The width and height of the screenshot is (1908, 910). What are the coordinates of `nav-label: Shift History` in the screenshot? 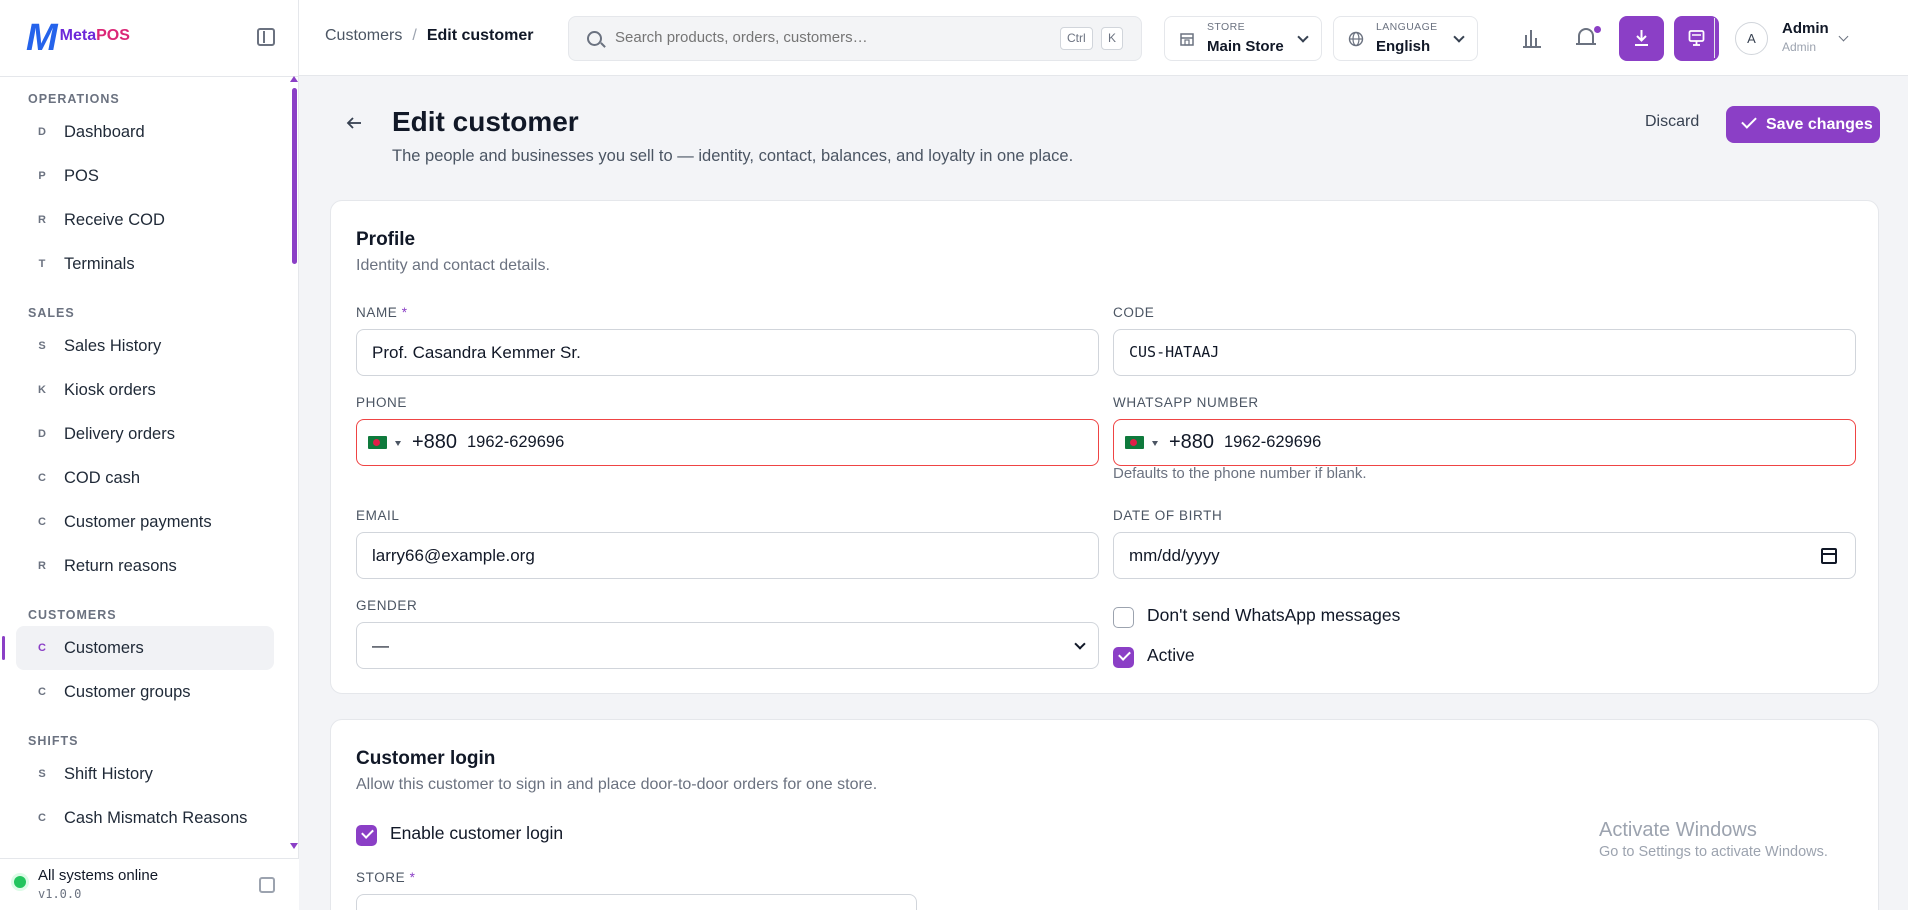 It's located at (108, 773).